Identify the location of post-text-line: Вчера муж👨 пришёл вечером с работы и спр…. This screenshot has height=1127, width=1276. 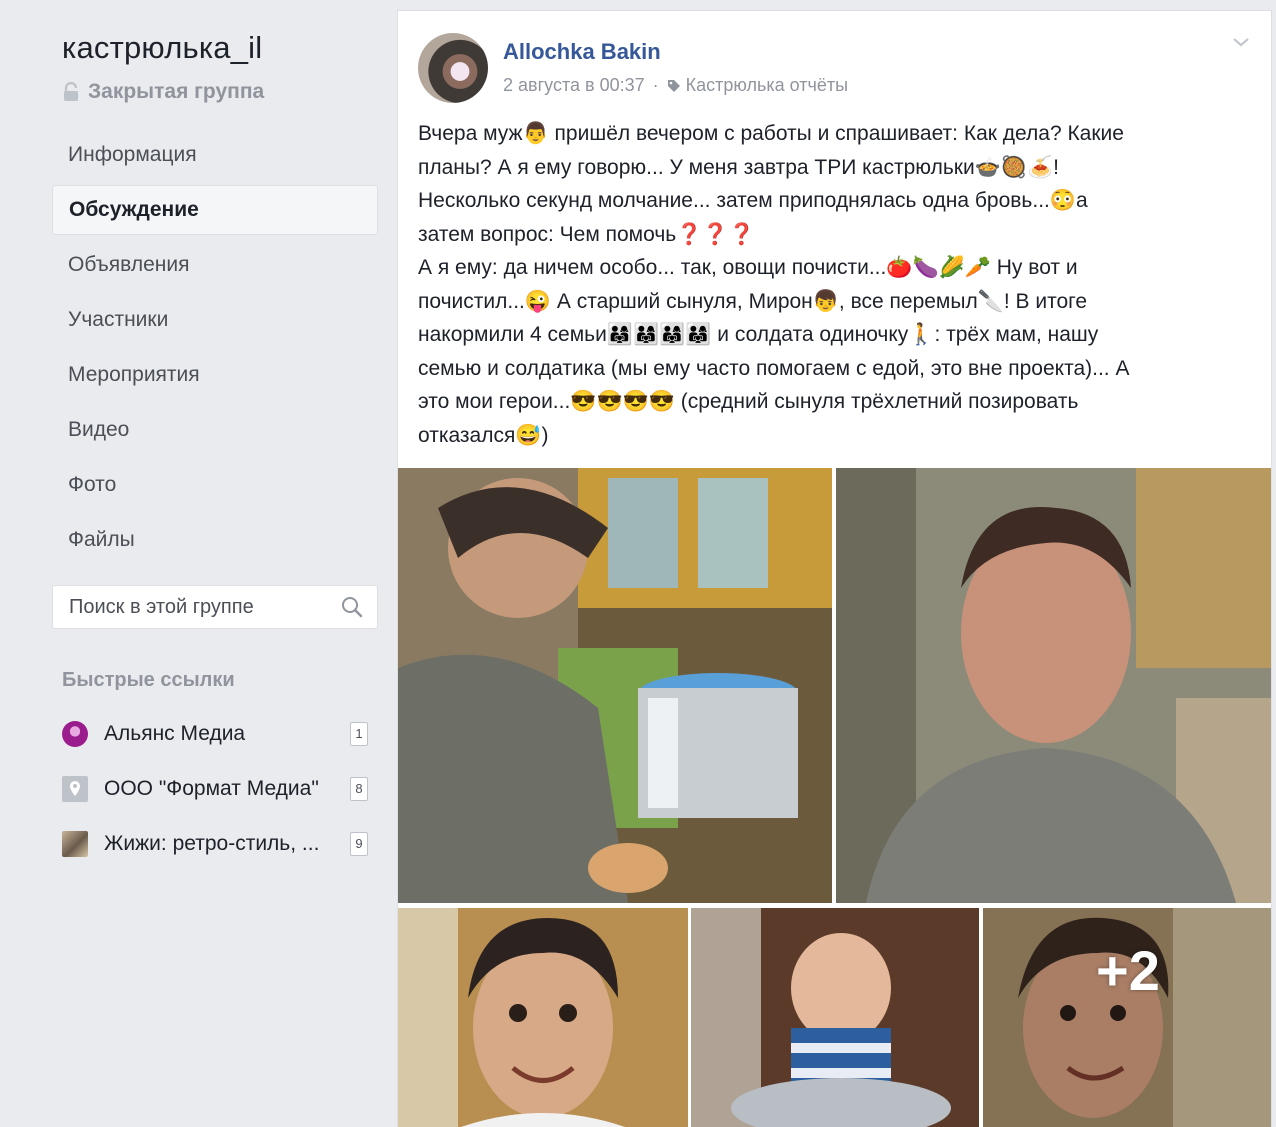
(771, 133).